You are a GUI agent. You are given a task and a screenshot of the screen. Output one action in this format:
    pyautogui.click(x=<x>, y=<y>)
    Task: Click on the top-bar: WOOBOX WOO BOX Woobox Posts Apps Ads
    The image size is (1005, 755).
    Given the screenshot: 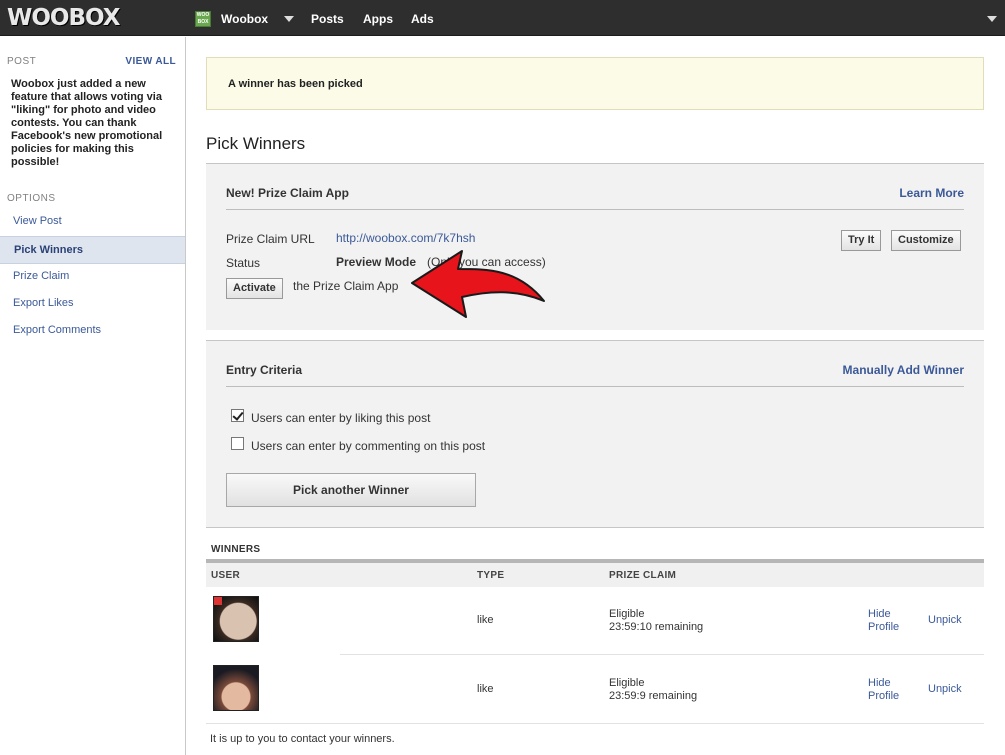 What is the action you would take?
    pyautogui.click(x=502, y=18)
    